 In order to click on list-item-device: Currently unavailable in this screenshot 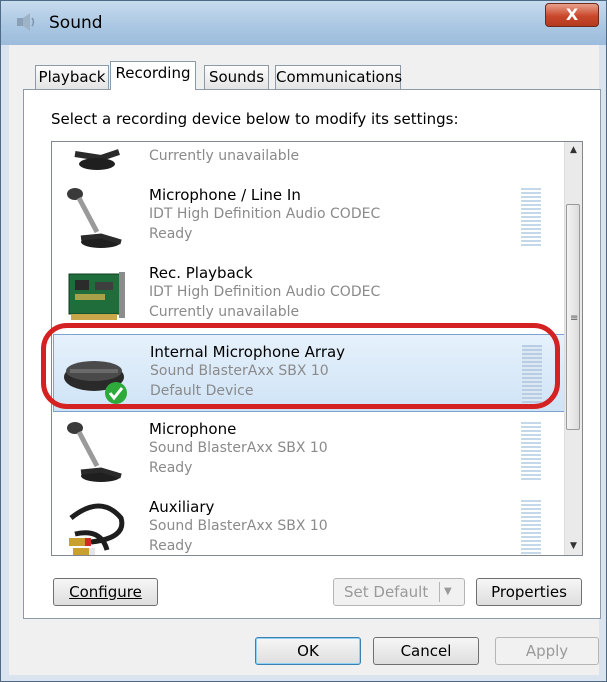, I will do `click(309, 160)`.